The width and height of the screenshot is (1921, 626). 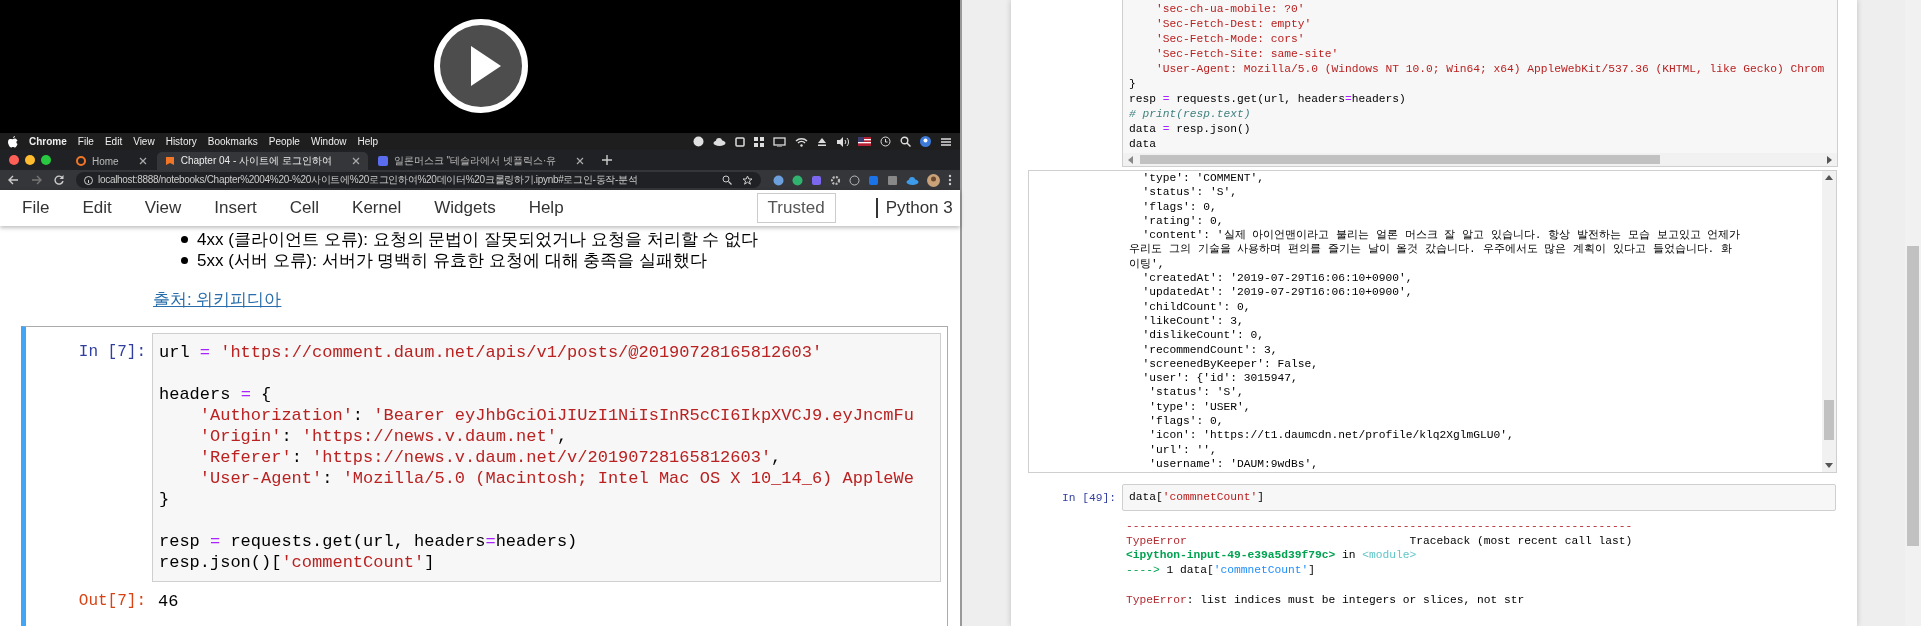 I want to click on vertical-scrollbar, so click(x=1829, y=321).